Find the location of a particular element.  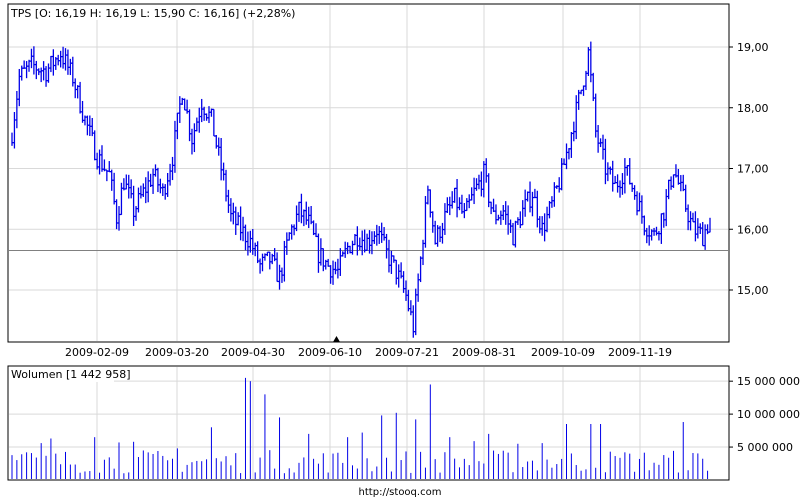

volume-y-tick-label: 10 000 000 is located at coordinates (768, 414).